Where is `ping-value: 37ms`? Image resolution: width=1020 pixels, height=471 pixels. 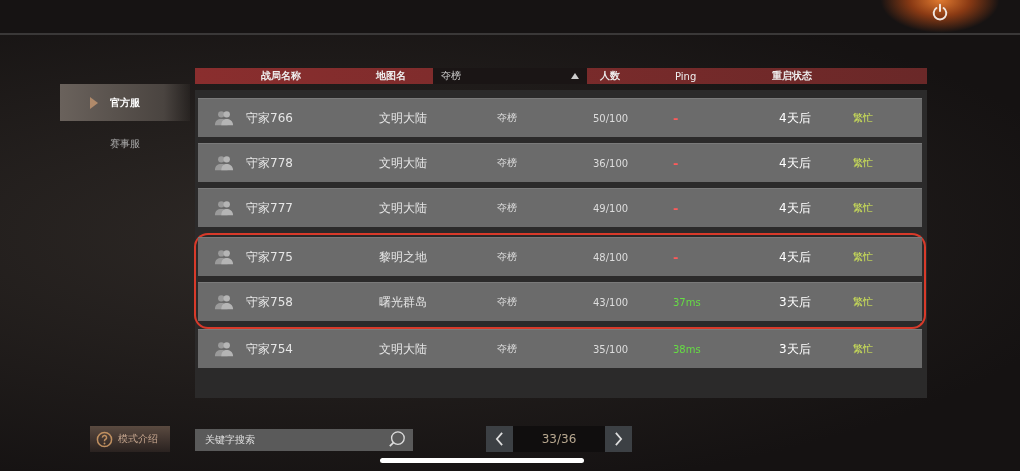 ping-value: 37ms is located at coordinates (687, 302).